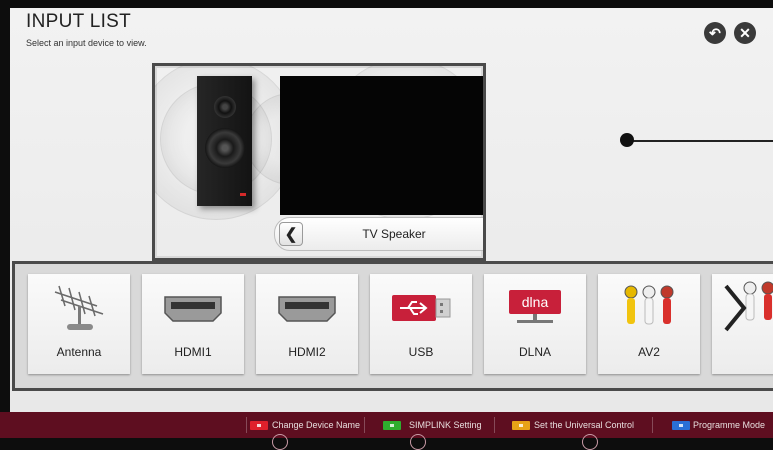 The height and width of the screenshot is (450, 773). What do you see at coordinates (305, 425) in the screenshot?
I see `hint-change-device-name: Change Device Name` at bounding box center [305, 425].